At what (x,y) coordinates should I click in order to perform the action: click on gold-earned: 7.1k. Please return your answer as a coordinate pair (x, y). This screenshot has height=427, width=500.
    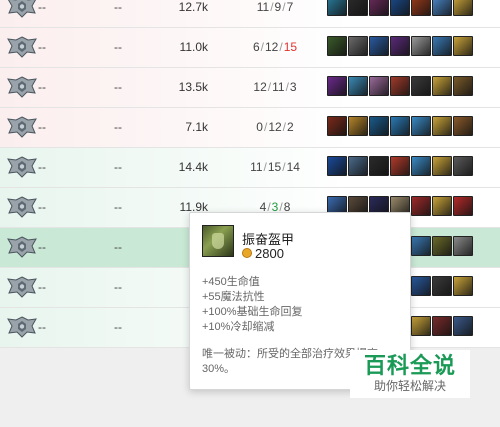
    Looking at the image, I should click on (196, 127).